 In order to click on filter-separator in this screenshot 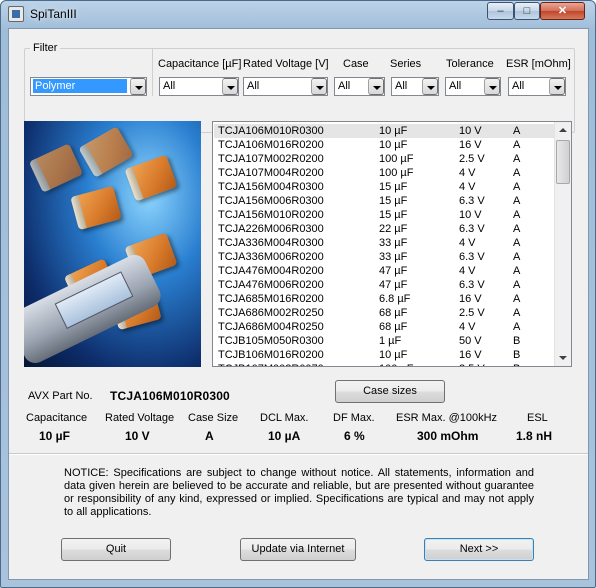, I will do `click(152, 72)`.